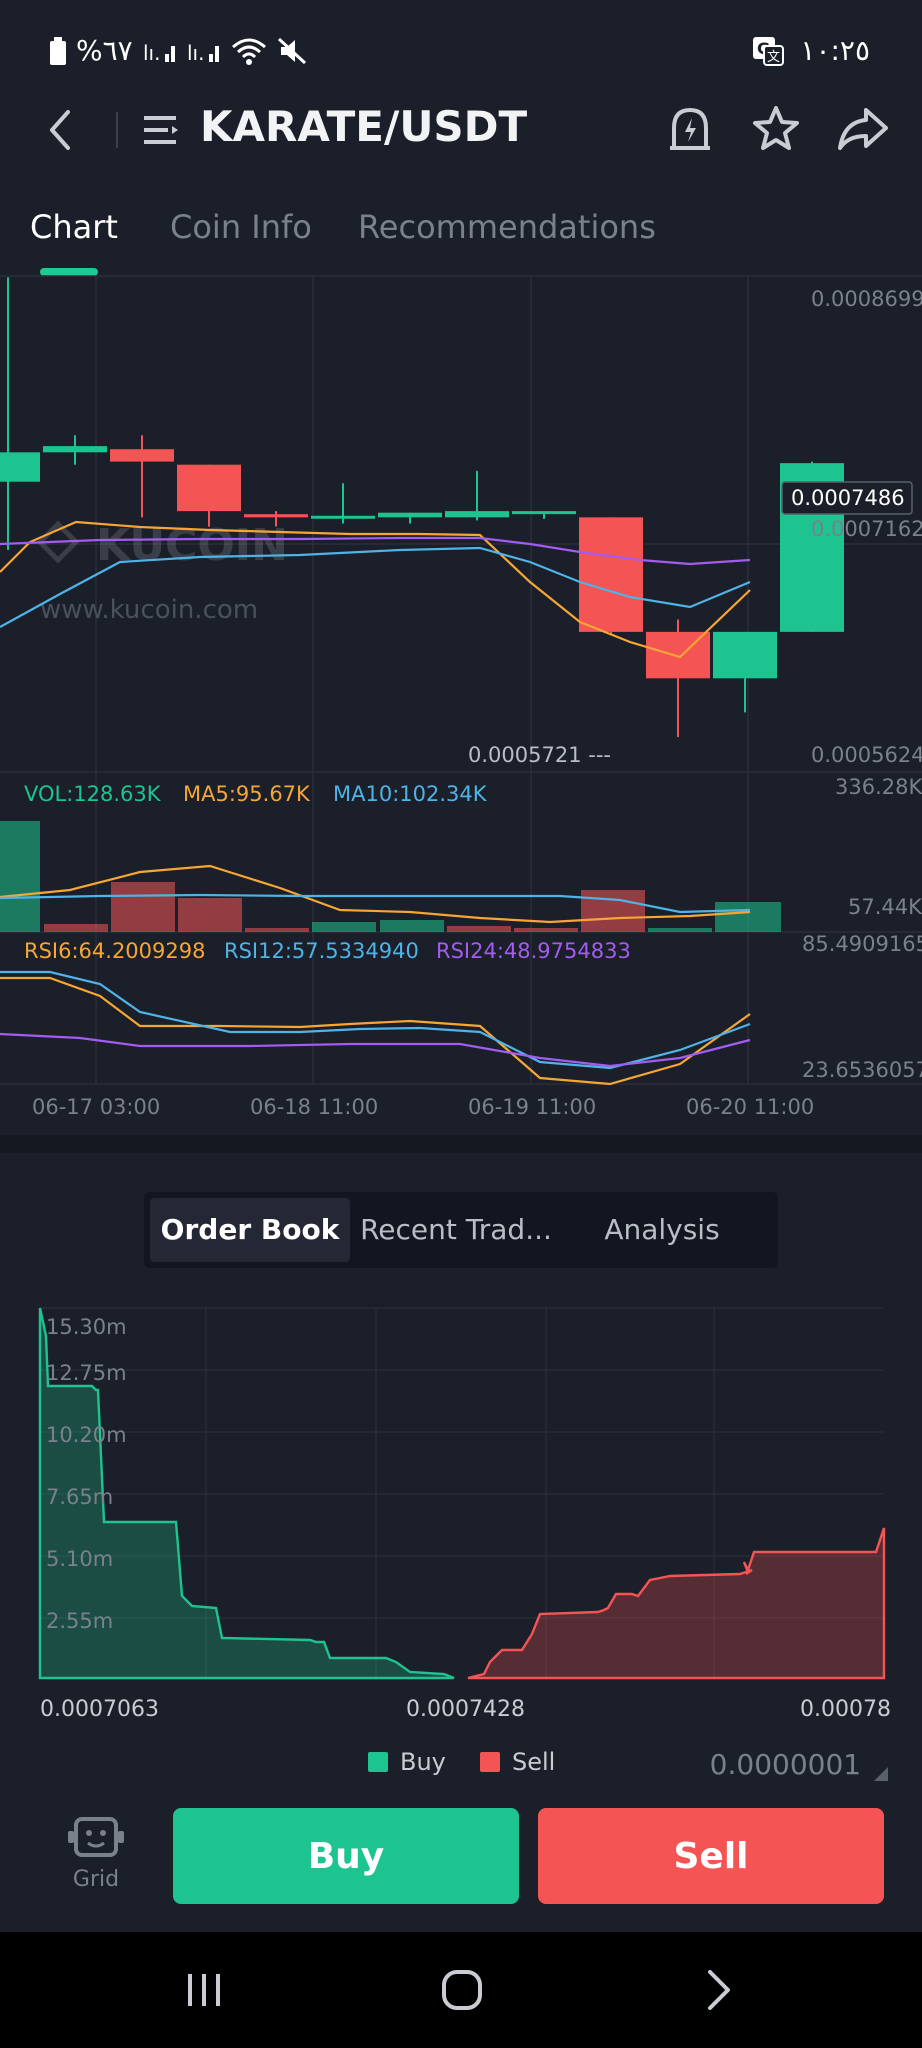 Image resolution: width=922 pixels, height=2048 pixels. Describe the element at coordinates (881, 1774) in the screenshot. I see `dropdown-corner-icon` at that location.